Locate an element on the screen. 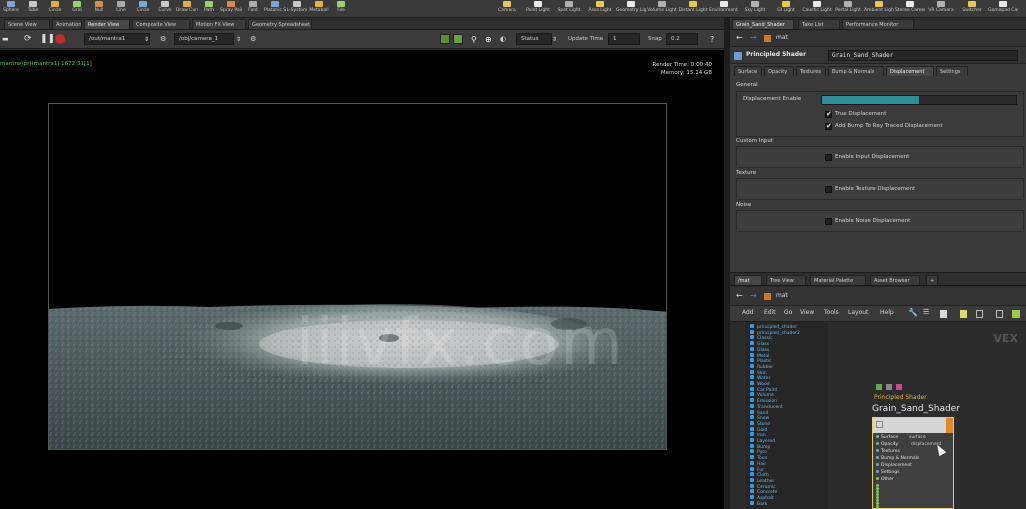  shelf-tool: Camera is located at coordinates (507, 9).